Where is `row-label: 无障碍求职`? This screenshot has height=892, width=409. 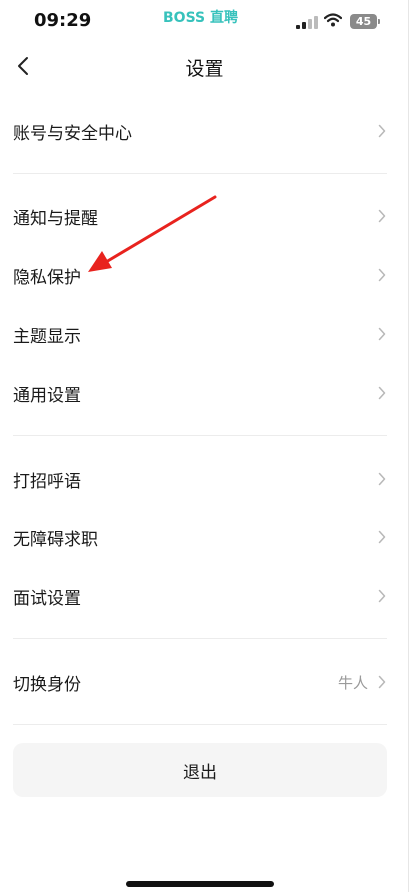
row-label: 无障碍求职 is located at coordinates (55, 539).